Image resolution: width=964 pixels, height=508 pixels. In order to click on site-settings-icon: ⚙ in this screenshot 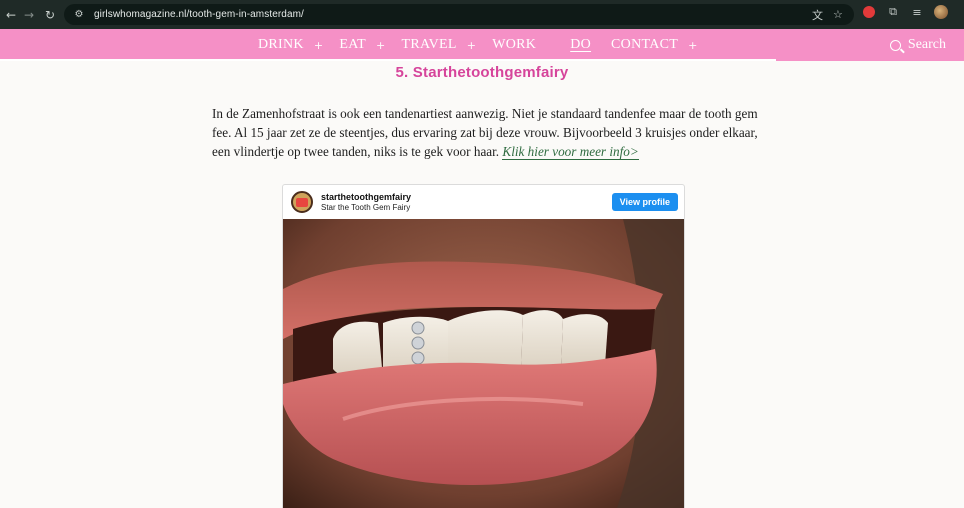, I will do `click(79, 15)`.